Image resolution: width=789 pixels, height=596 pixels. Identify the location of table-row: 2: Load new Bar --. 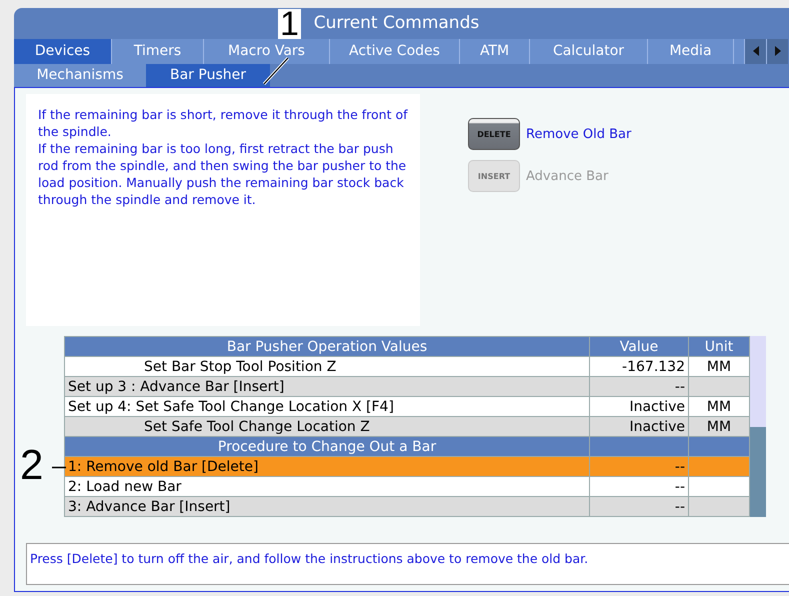
(407, 486).